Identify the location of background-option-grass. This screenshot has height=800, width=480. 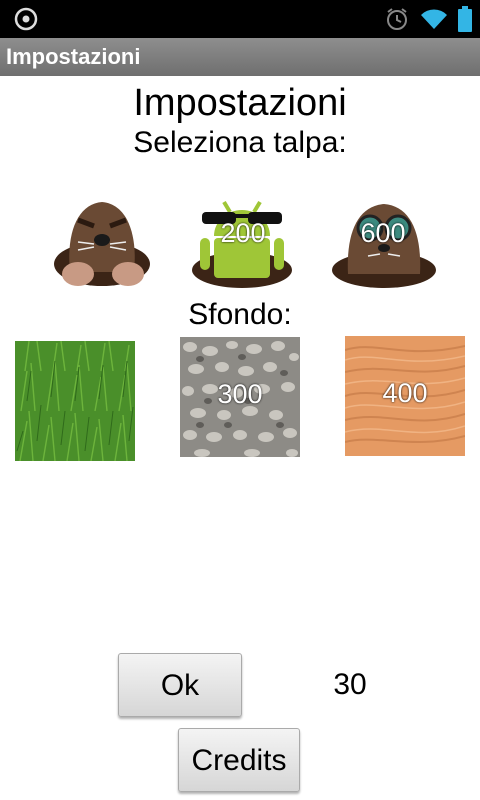
(75, 401).